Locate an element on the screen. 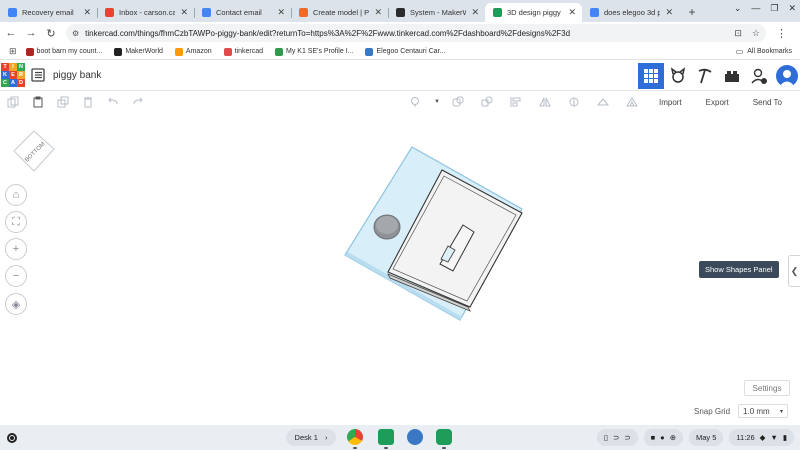 The width and height of the screenshot is (800, 450). ruler-button is located at coordinates (632, 102).